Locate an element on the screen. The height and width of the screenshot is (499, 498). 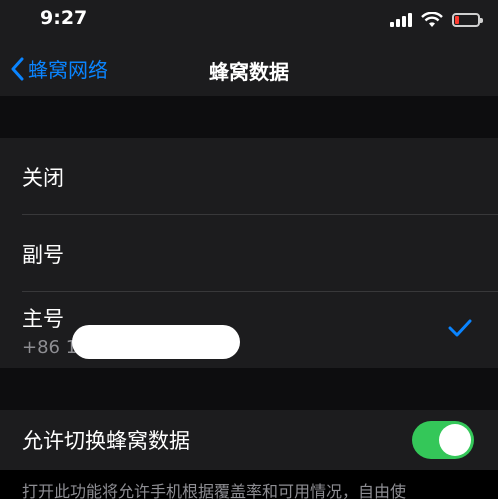
allow-switch-data-label: 允许切换蜂窝数据 is located at coordinates (106, 441).